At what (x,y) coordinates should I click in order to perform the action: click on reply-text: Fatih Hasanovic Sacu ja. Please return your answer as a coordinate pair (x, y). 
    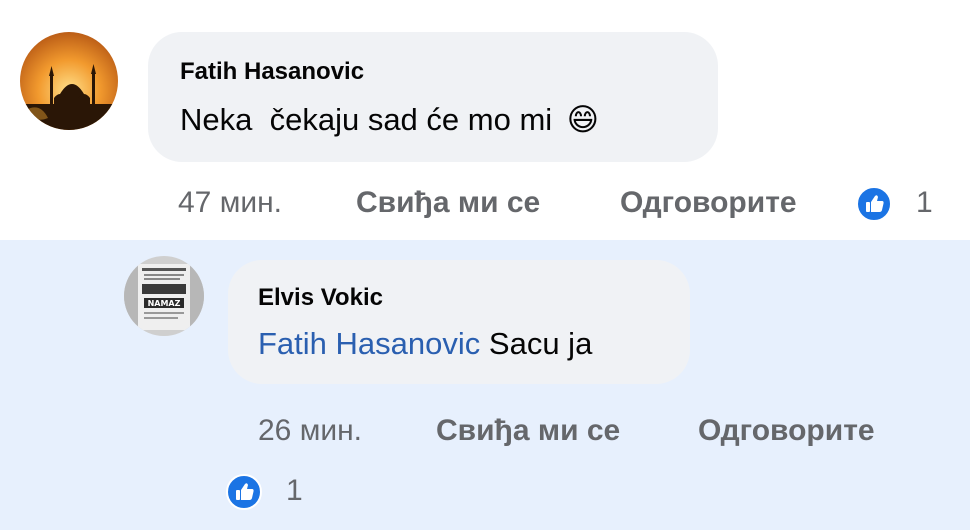
    Looking at the image, I should click on (425, 344).